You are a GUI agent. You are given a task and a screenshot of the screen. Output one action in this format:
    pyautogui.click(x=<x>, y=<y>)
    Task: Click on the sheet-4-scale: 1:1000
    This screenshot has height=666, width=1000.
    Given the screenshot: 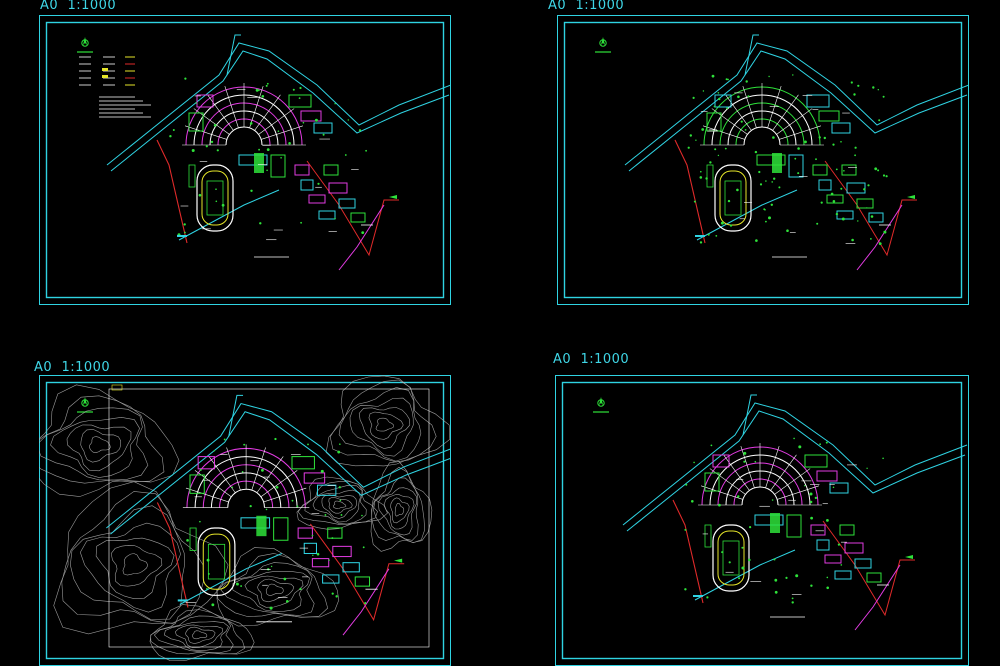 What is the action you would take?
    pyautogui.click(x=605, y=359)
    